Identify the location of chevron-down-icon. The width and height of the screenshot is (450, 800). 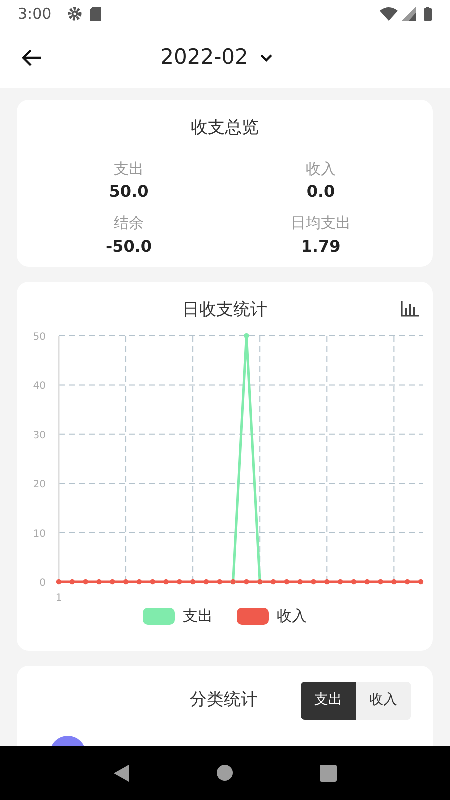
(267, 58).